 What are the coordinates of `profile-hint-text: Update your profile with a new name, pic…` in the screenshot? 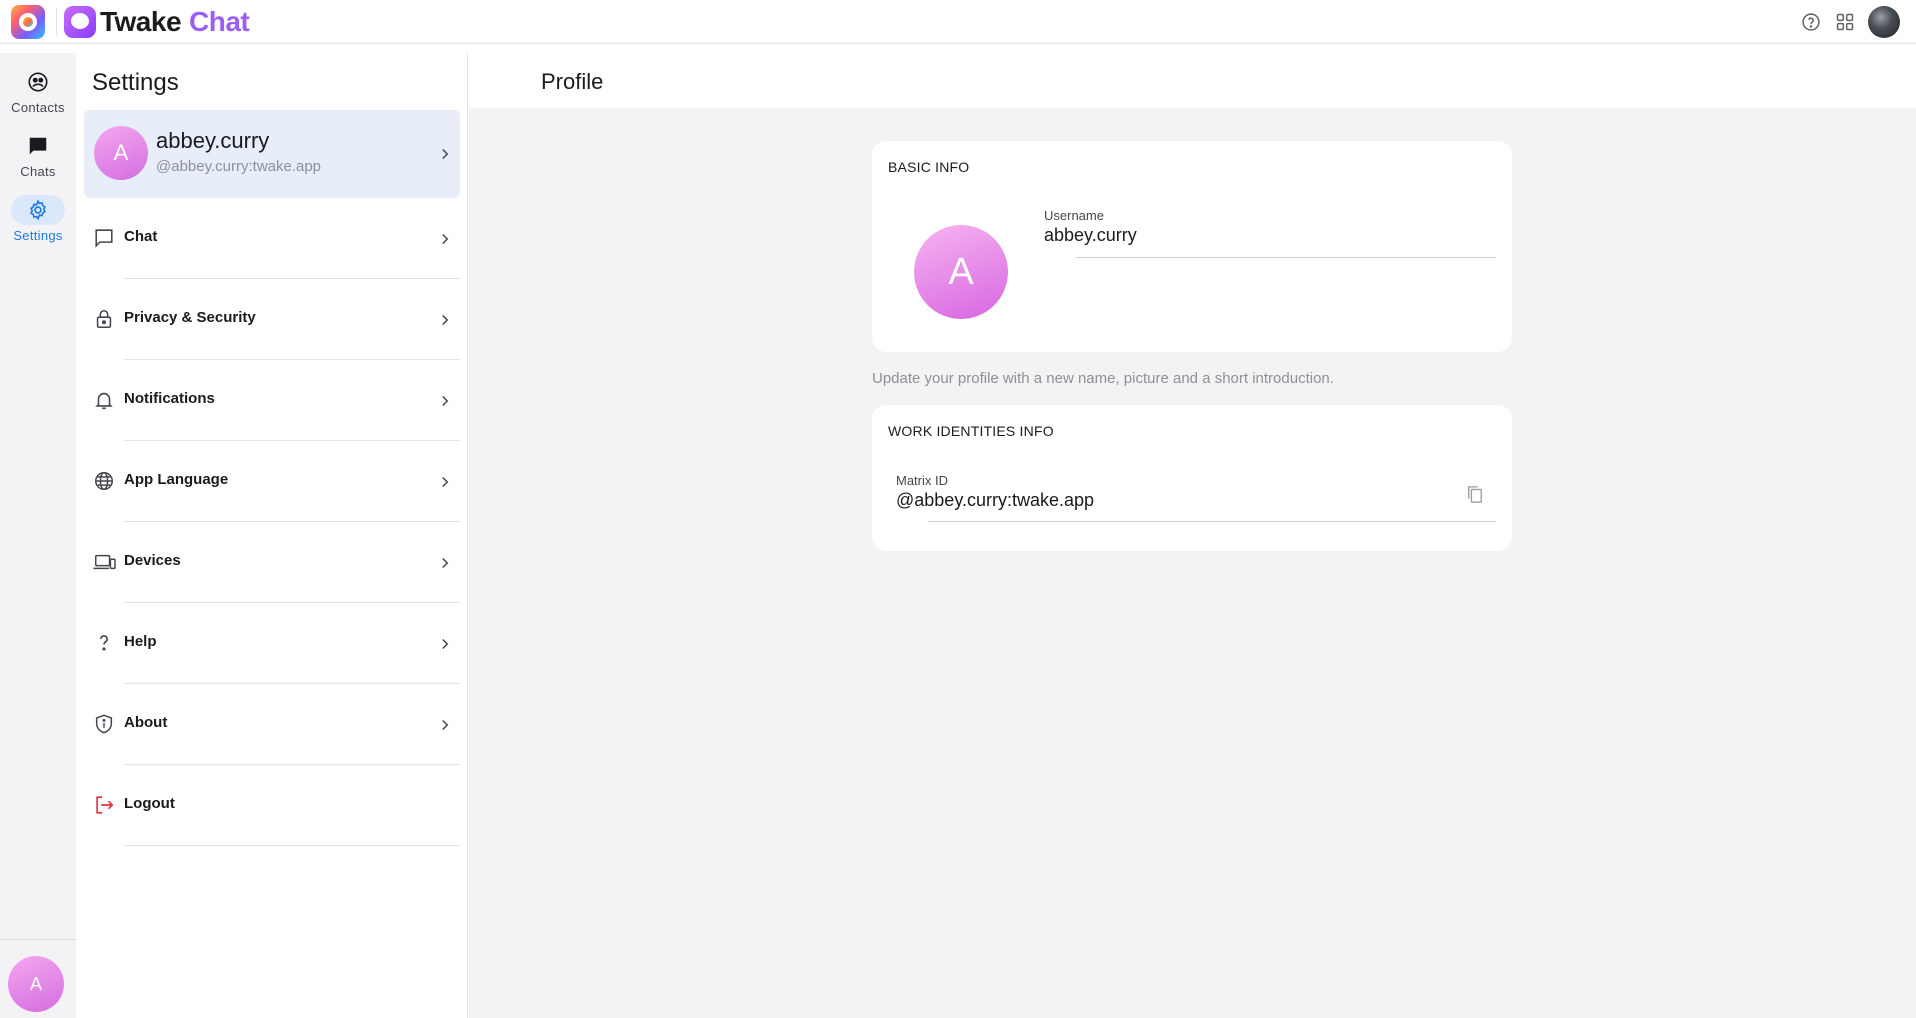 It's located at (1103, 378).